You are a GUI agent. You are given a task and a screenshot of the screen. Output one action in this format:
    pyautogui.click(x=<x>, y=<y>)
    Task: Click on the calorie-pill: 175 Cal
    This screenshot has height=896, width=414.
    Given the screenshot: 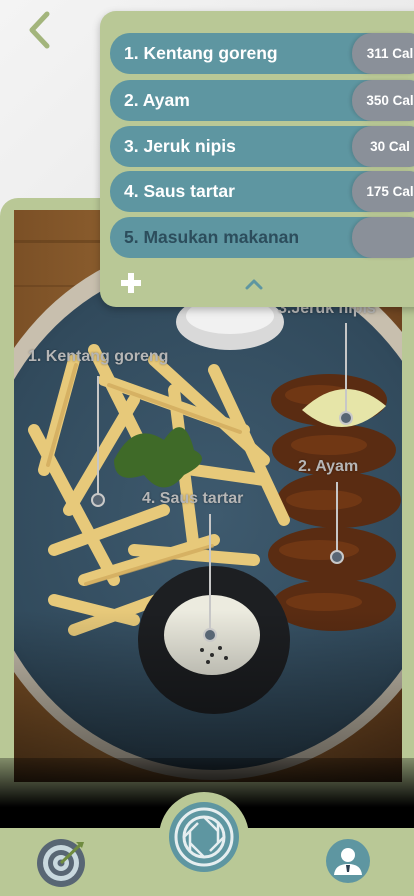 What is the action you would take?
    pyautogui.click(x=383, y=191)
    